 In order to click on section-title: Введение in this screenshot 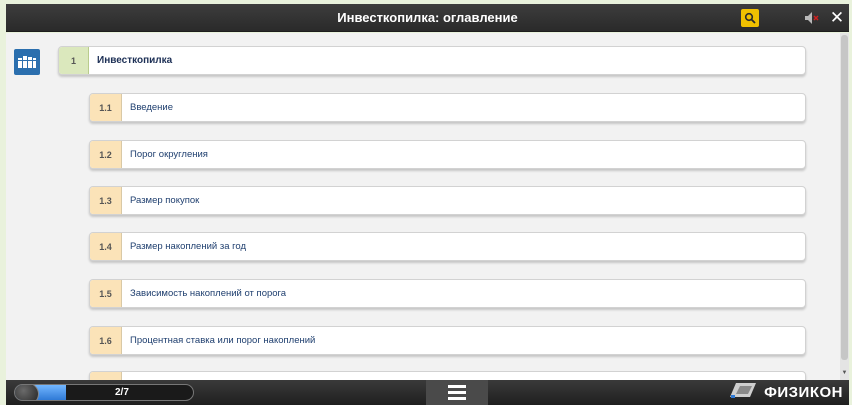, I will do `click(152, 107)`.